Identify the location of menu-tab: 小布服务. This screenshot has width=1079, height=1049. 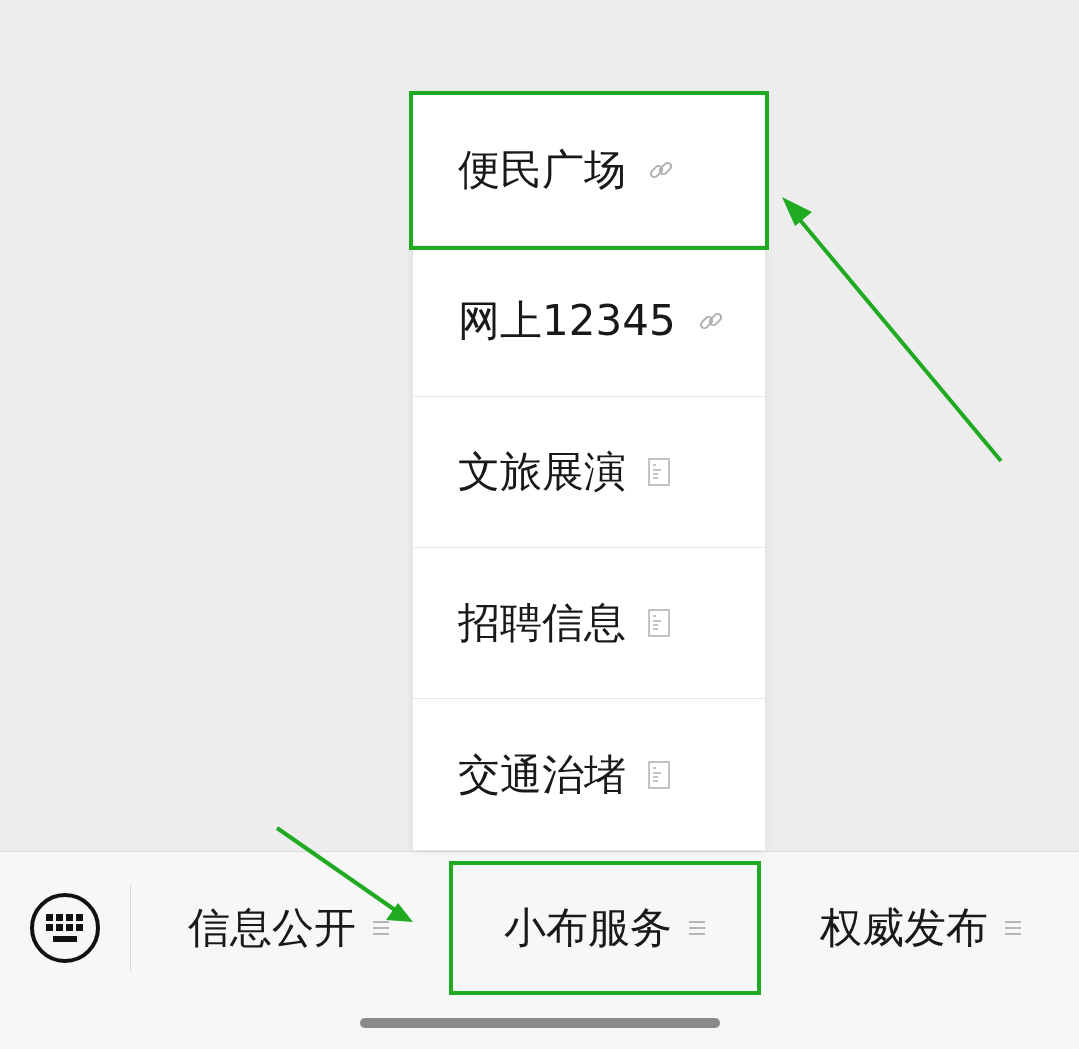
(605, 928).